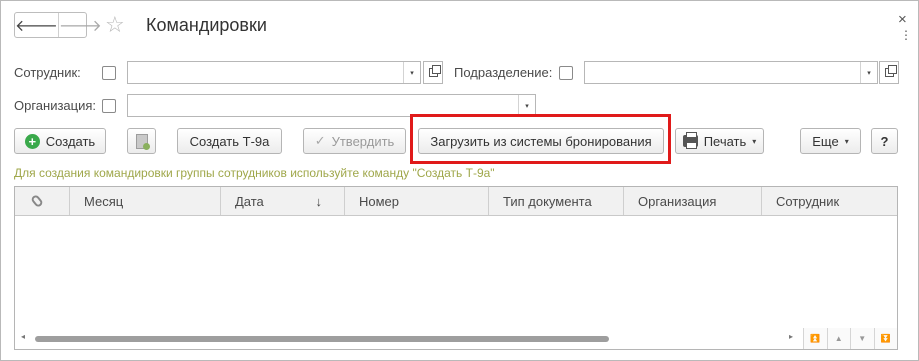 The width and height of the screenshot is (919, 361). I want to click on first-row-icon: ⏫, so click(816, 338).